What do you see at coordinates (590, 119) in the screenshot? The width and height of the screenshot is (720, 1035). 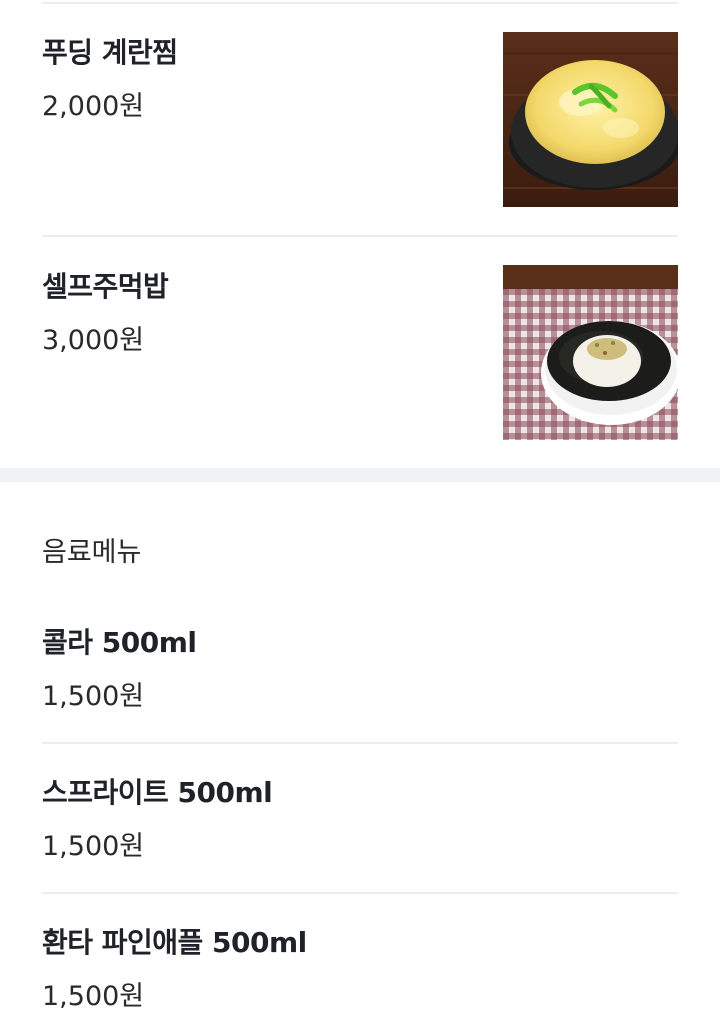 I see `steamed-egg-photo` at bounding box center [590, 119].